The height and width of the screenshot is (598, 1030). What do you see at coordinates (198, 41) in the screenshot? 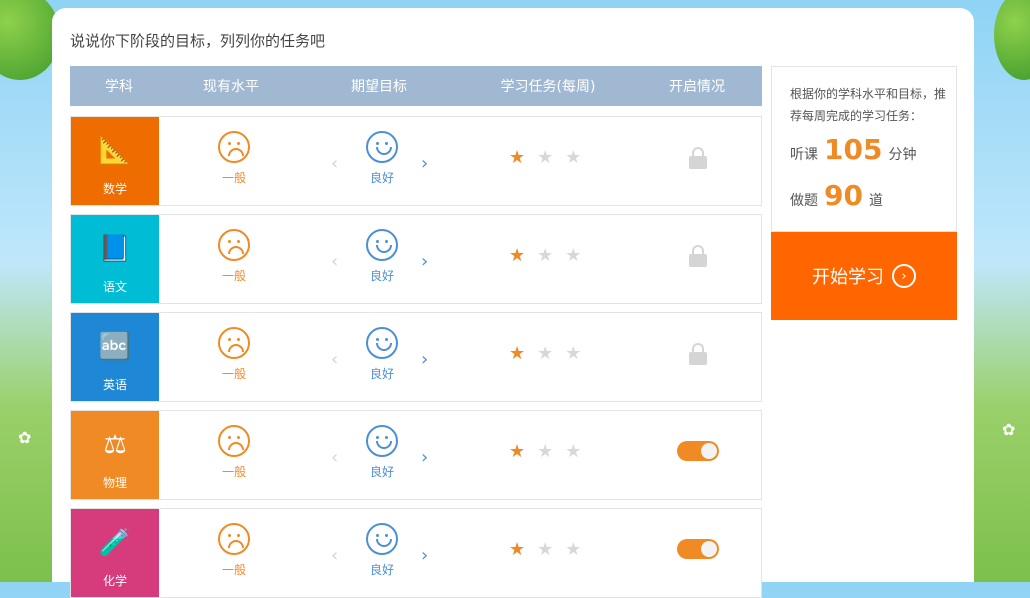
I see `page-title: 说说你下阶段的目标，列列你的任务吧` at bounding box center [198, 41].